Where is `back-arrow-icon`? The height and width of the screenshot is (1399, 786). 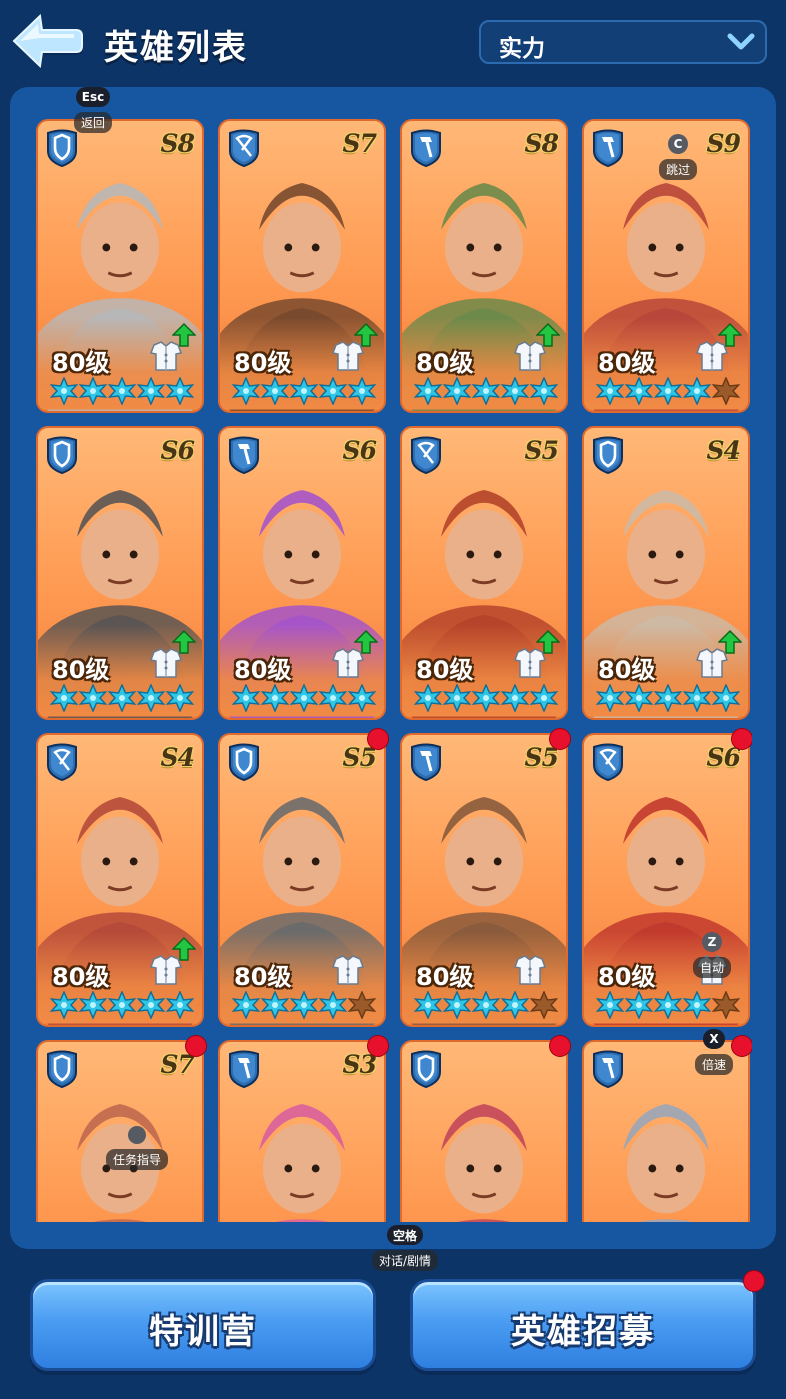 back-arrow-icon is located at coordinates (47, 41).